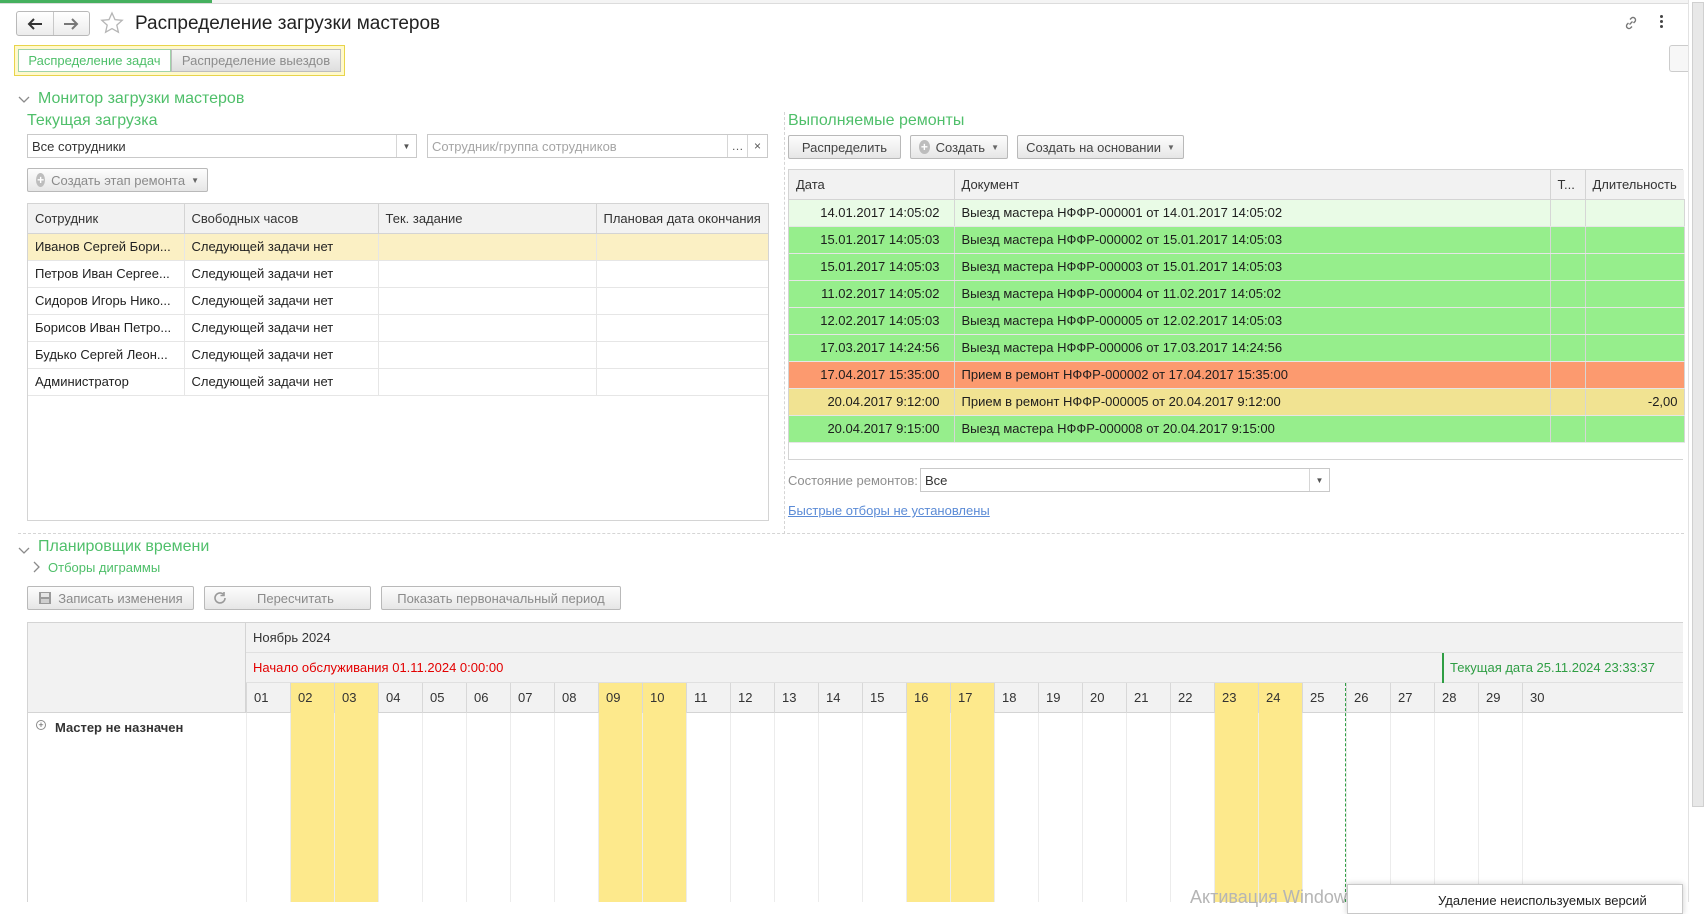 This screenshot has width=1707, height=914. What do you see at coordinates (752, 698) in the screenshot?
I see `gantt-day-header: 12` at bounding box center [752, 698].